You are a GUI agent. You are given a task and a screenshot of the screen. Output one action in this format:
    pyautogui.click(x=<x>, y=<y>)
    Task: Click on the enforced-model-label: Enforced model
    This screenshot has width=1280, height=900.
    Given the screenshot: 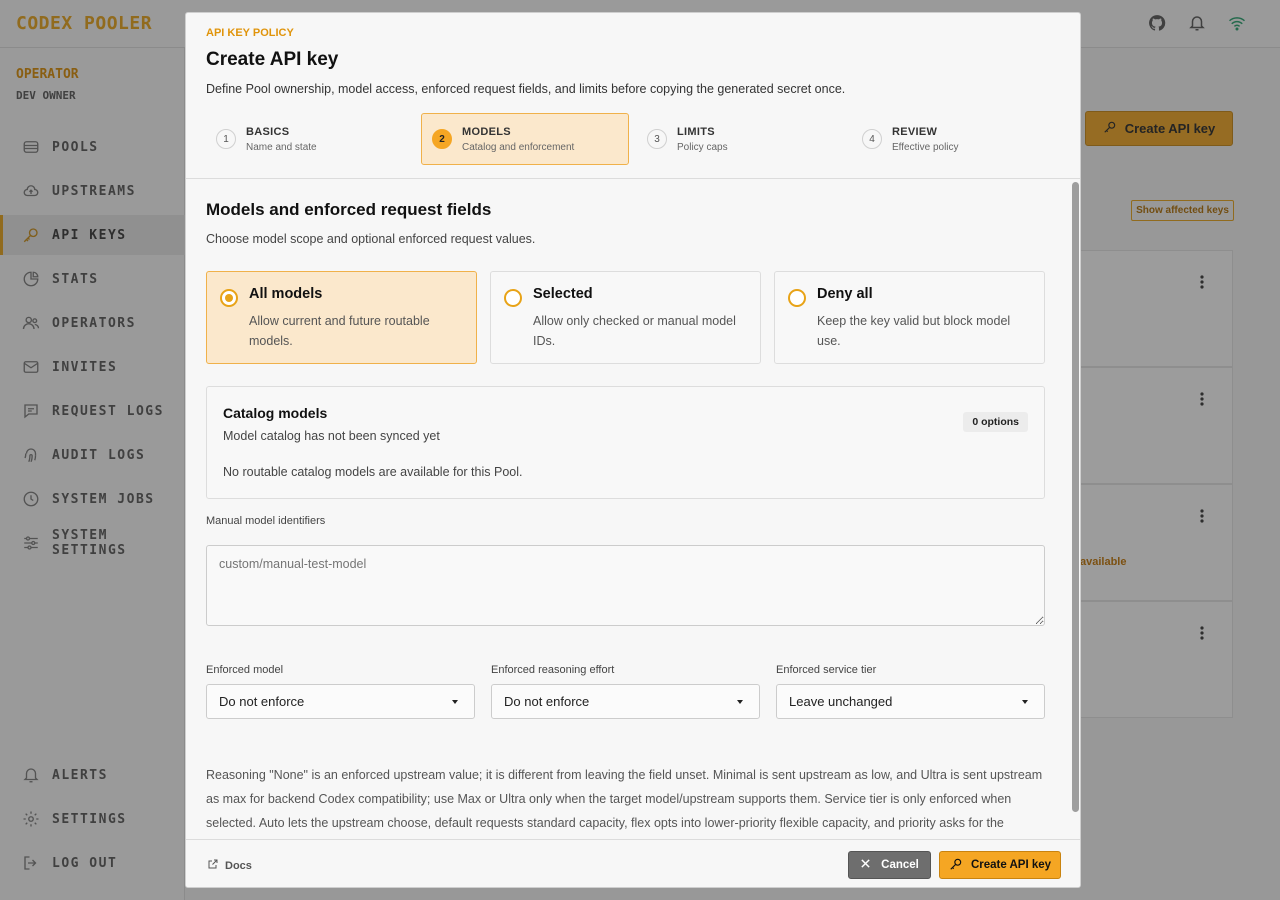 What is the action you would take?
    pyautogui.click(x=245, y=670)
    